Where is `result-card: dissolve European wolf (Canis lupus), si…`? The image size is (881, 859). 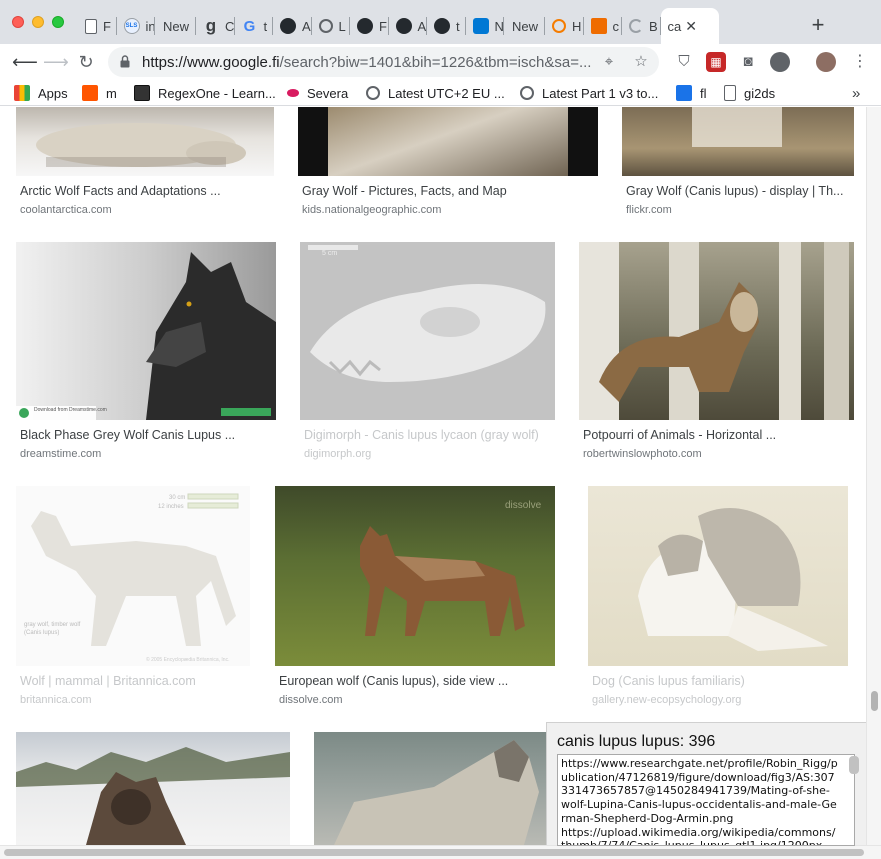
result-card: dissolve European wolf (Canis lupus), si… is located at coordinates (415, 598).